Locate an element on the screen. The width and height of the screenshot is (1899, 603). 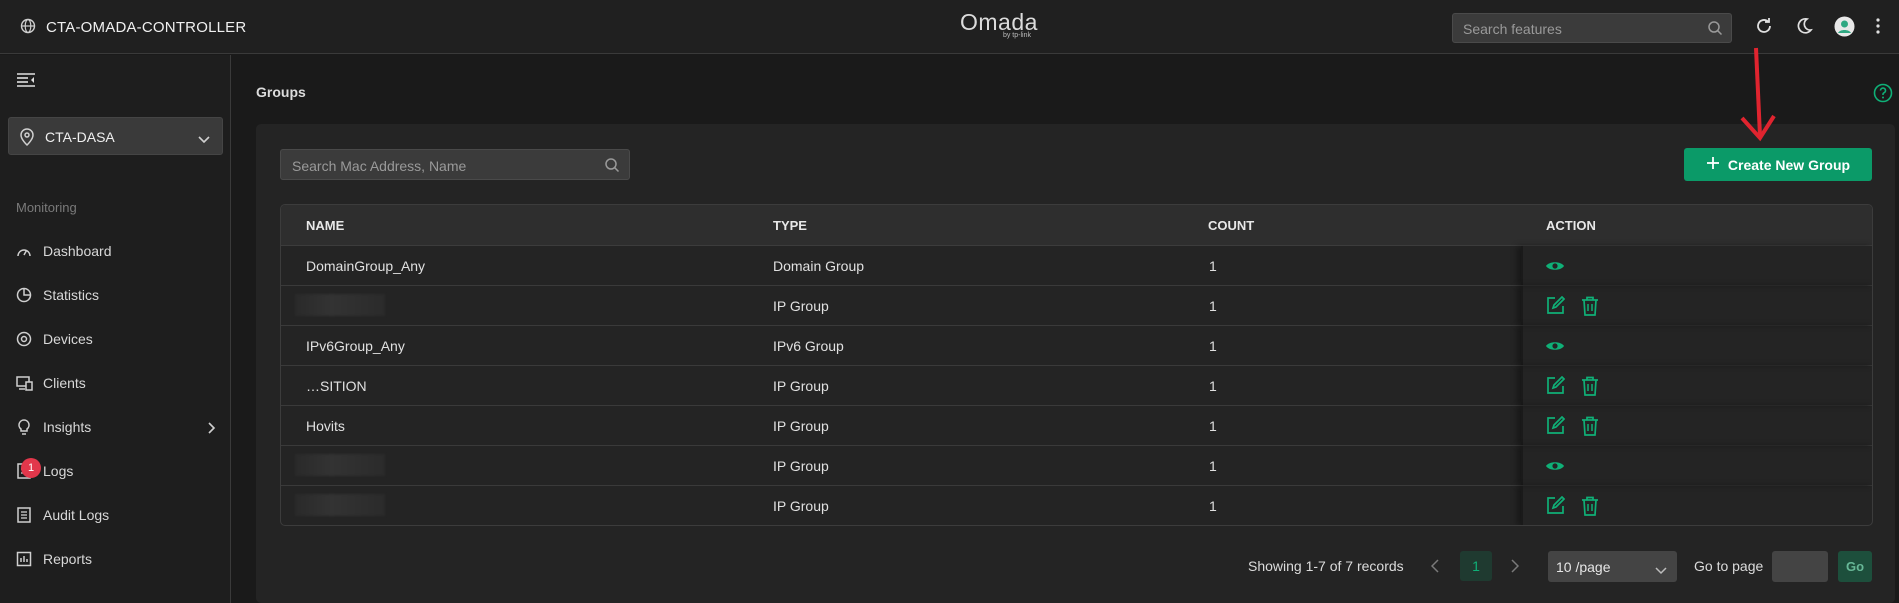
page-size-select: 10 /page is located at coordinates (1612, 566).